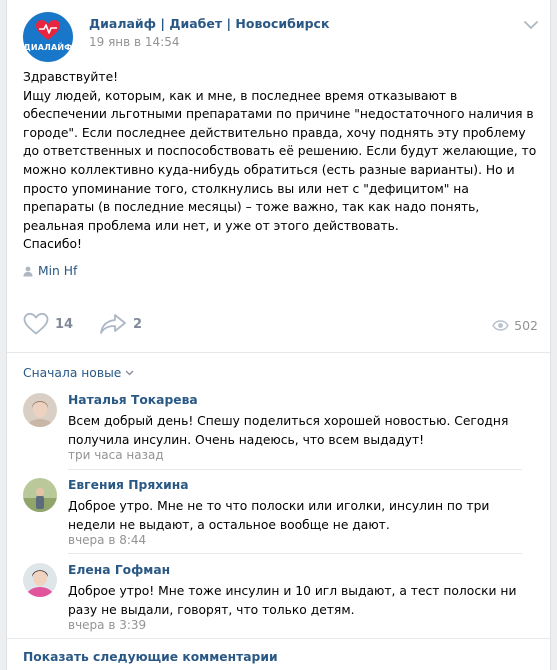  What do you see at coordinates (209, 23) in the screenshot?
I see `group-name-link: Диалайф | Диабет | Новосибирск` at bounding box center [209, 23].